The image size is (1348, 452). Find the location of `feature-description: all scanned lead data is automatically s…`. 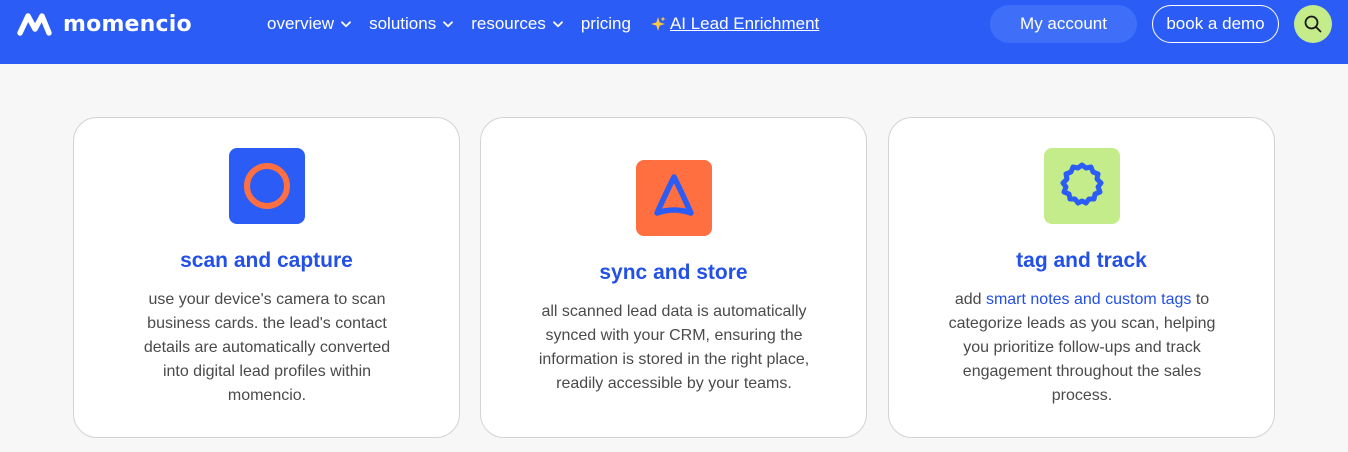

feature-description: all scanned lead data is automatically s… is located at coordinates (674, 347).